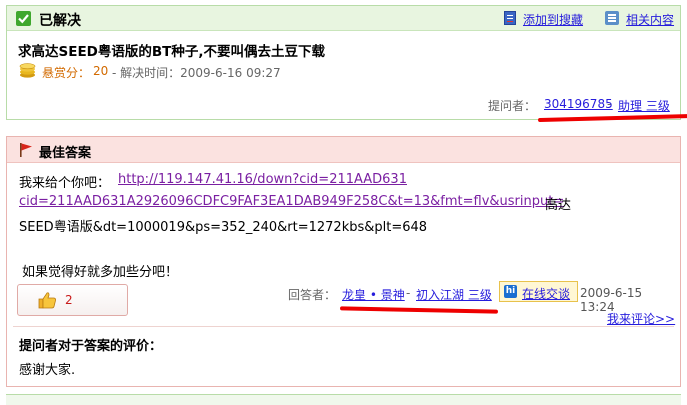 This screenshot has height=405, width=687. I want to click on answer-line4: 如果觉得好就多加些分吧！, so click(100, 272).